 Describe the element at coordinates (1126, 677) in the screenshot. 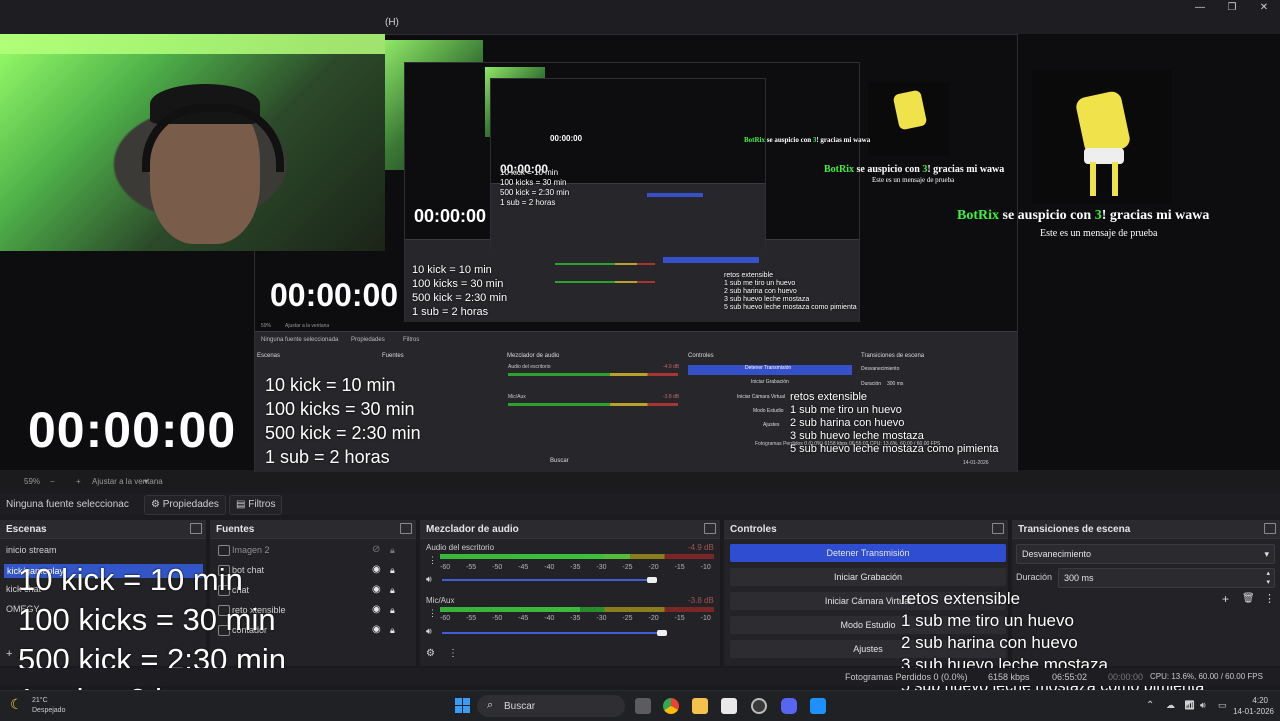

I see `record-time: 00:00:00` at that location.